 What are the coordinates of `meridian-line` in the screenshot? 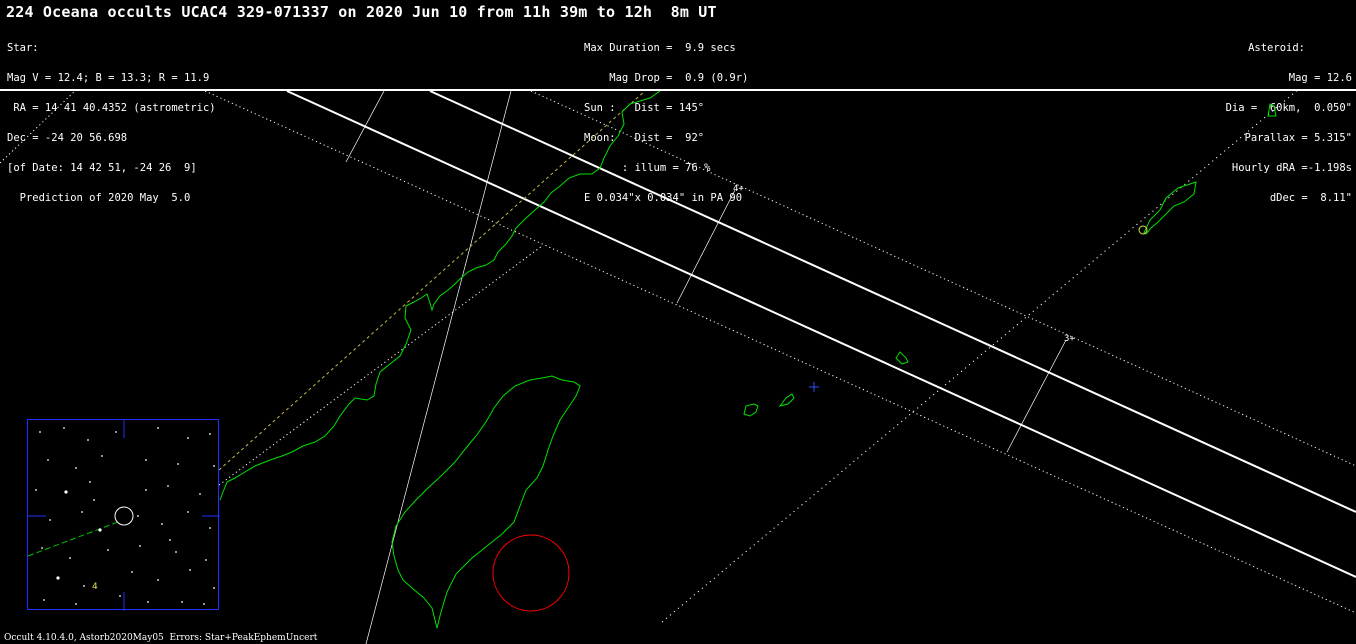 It's located at (438, 367).